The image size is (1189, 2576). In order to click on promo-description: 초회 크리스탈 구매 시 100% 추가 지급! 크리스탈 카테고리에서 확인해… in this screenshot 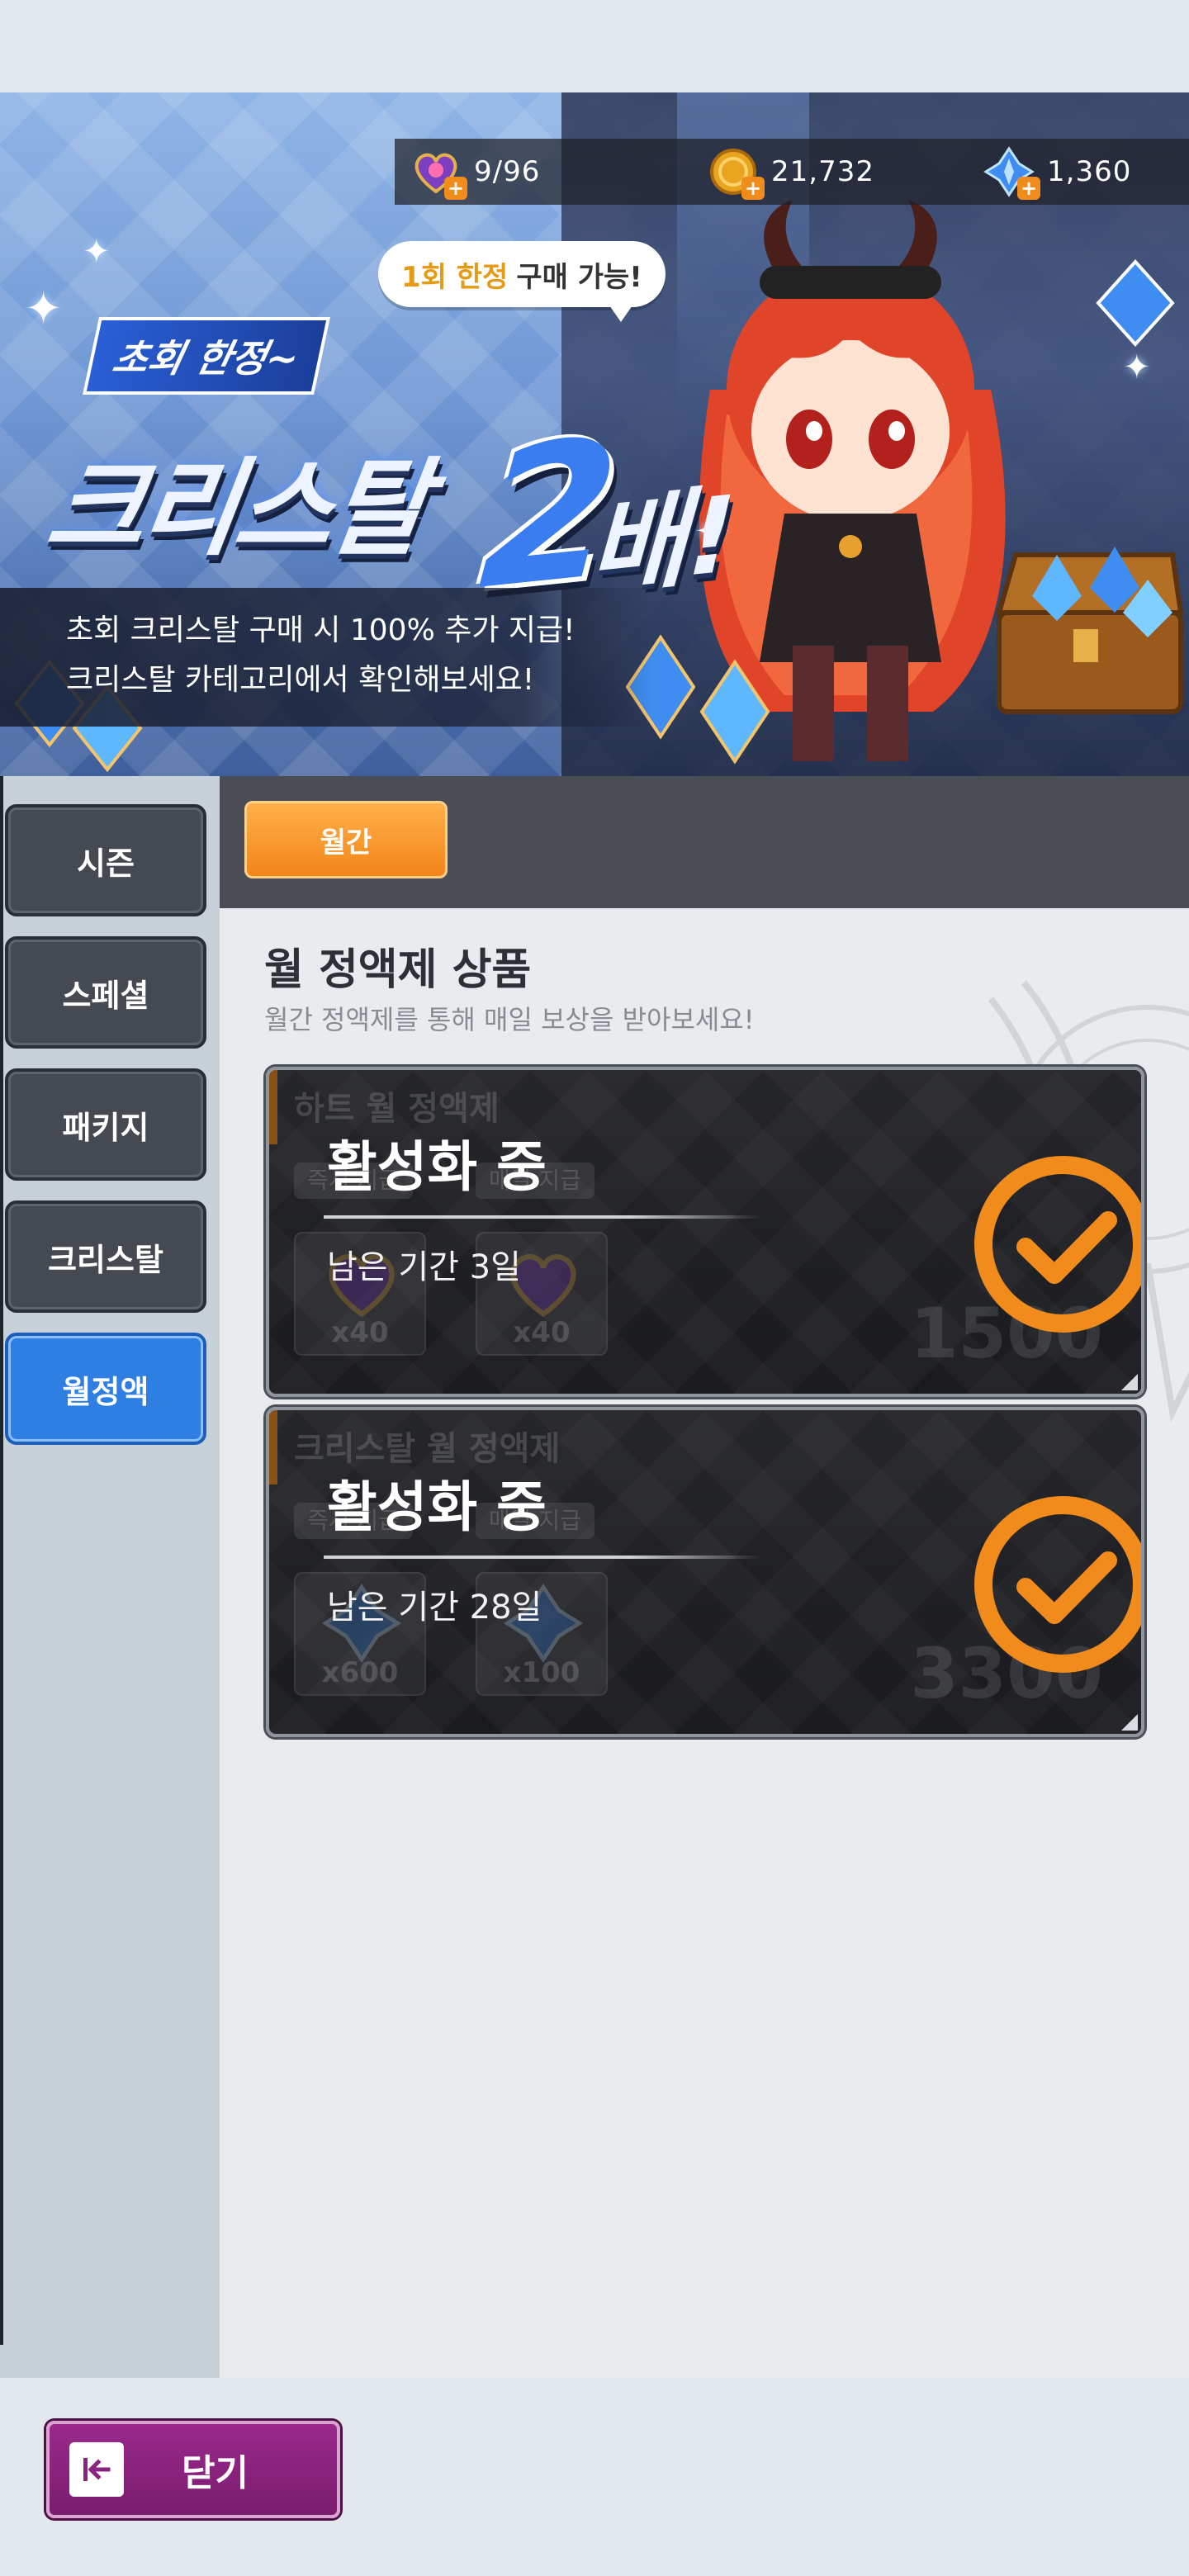, I will do `click(326, 657)`.